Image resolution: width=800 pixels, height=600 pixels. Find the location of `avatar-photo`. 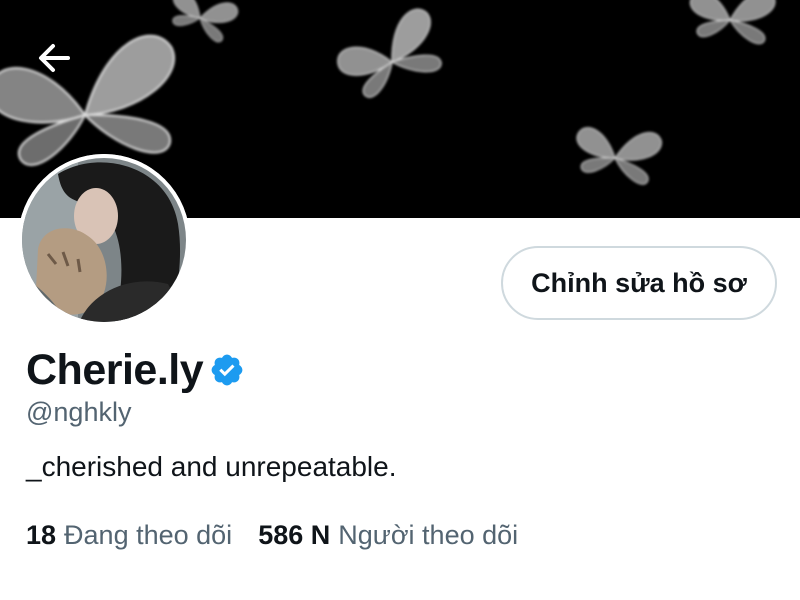

avatar-photo is located at coordinates (104, 240).